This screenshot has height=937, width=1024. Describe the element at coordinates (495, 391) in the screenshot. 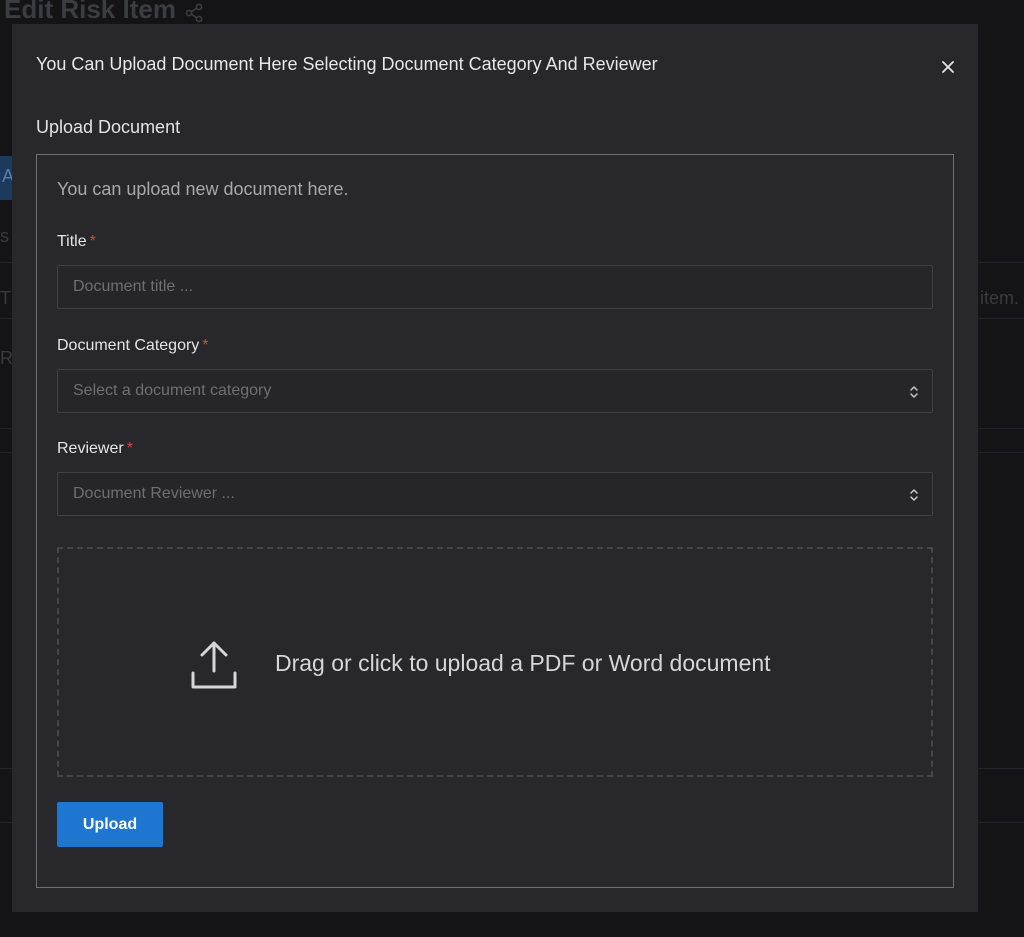

I see `category-select: Select a document category` at that location.